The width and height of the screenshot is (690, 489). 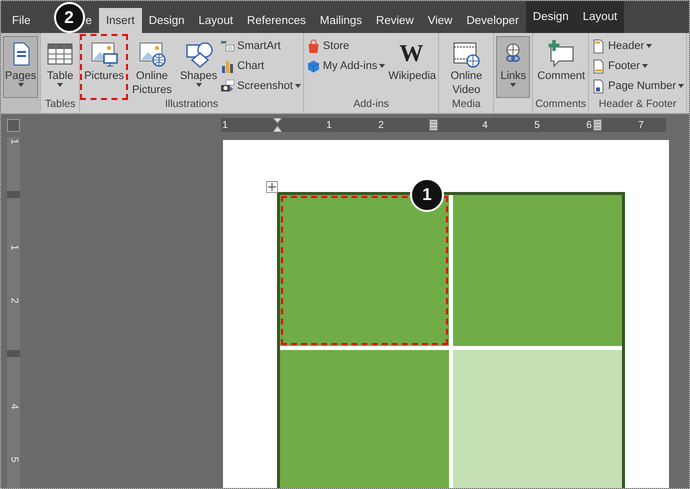 I want to click on move-handle-icon, so click(x=272, y=187).